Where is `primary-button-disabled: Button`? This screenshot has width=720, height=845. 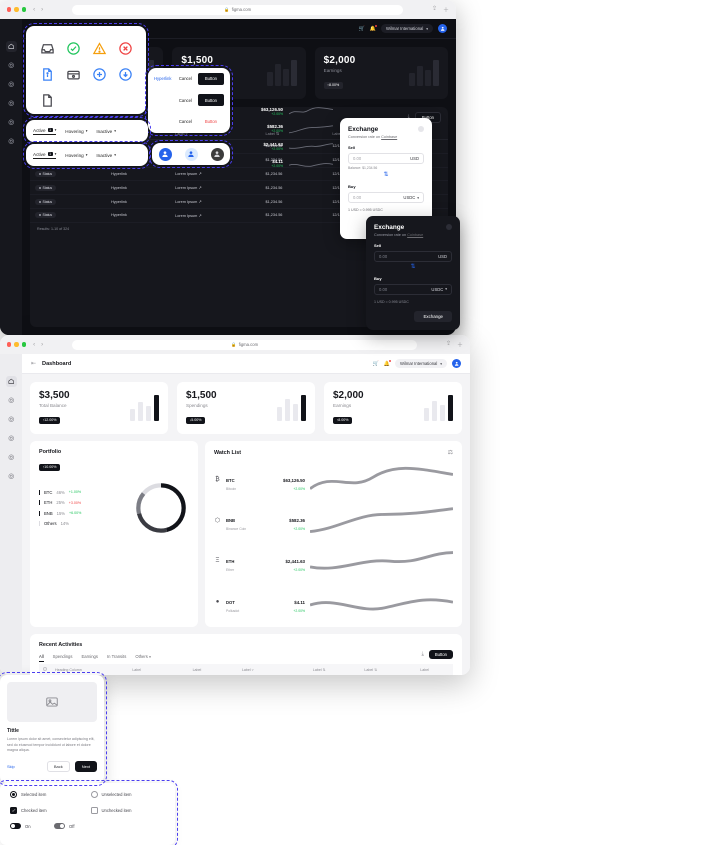
primary-button-disabled: Button is located at coordinates (211, 122).